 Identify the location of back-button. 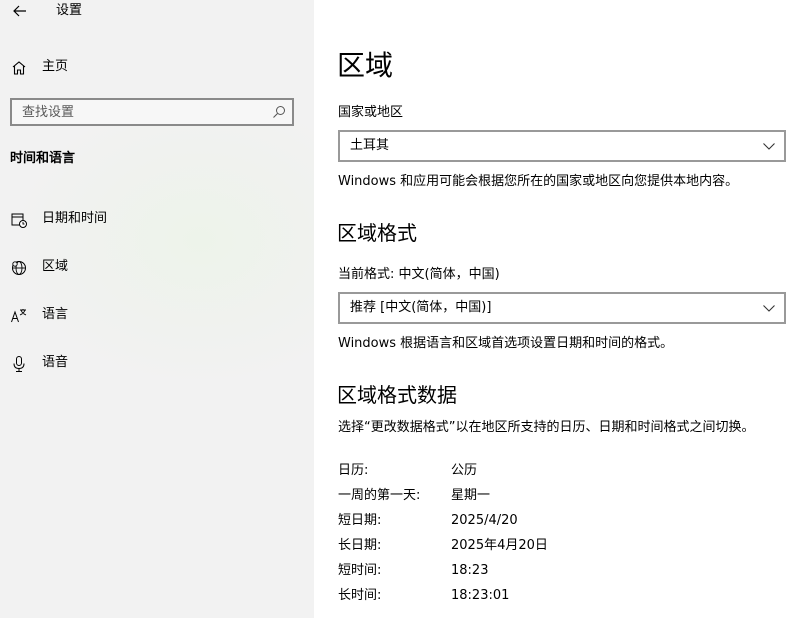
(20, 11).